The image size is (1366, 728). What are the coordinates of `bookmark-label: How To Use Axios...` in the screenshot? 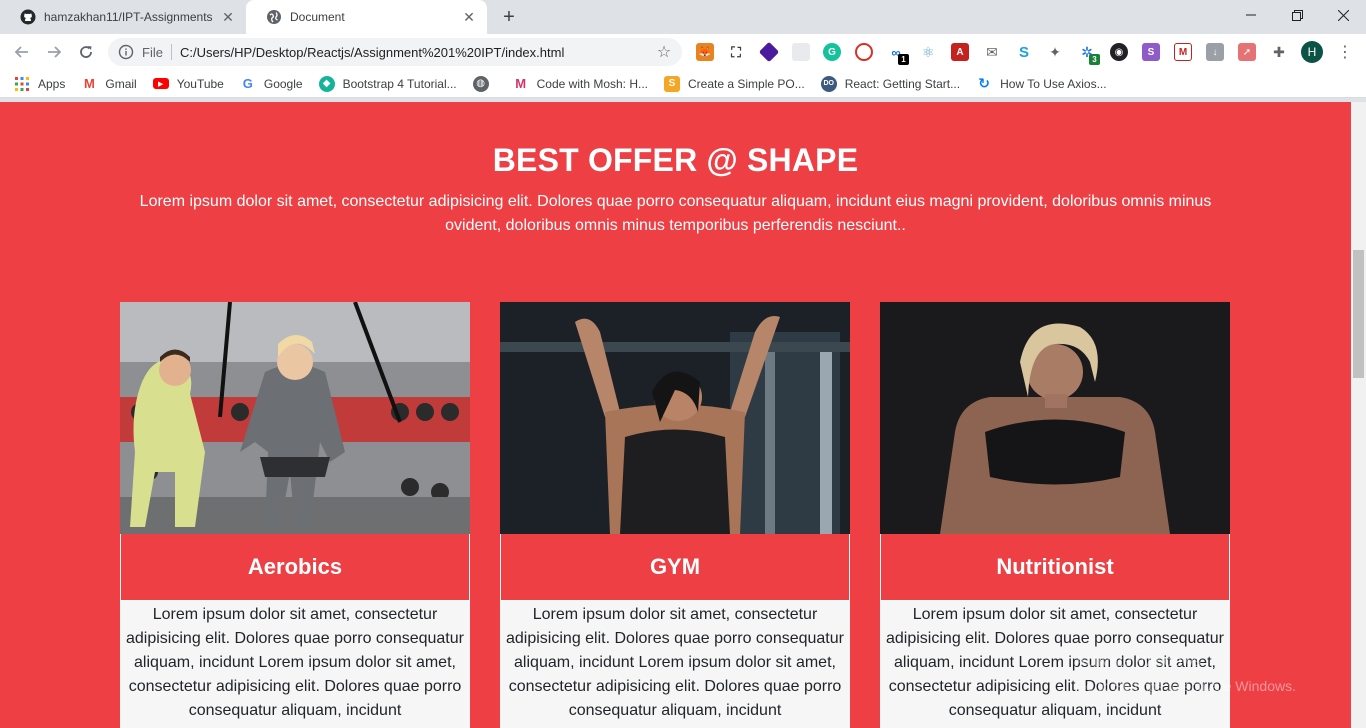 It's located at (1053, 83).